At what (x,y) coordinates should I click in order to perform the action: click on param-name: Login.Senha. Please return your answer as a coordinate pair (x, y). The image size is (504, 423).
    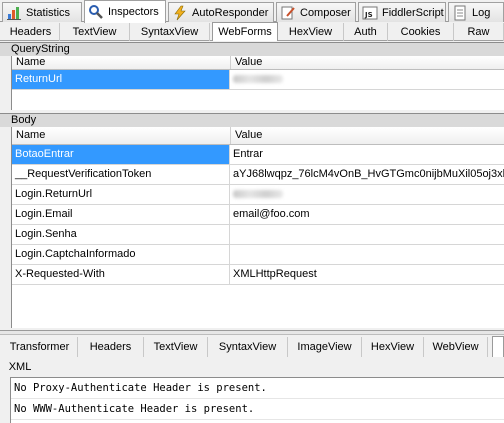
    Looking at the image, I should click on (121, 234).